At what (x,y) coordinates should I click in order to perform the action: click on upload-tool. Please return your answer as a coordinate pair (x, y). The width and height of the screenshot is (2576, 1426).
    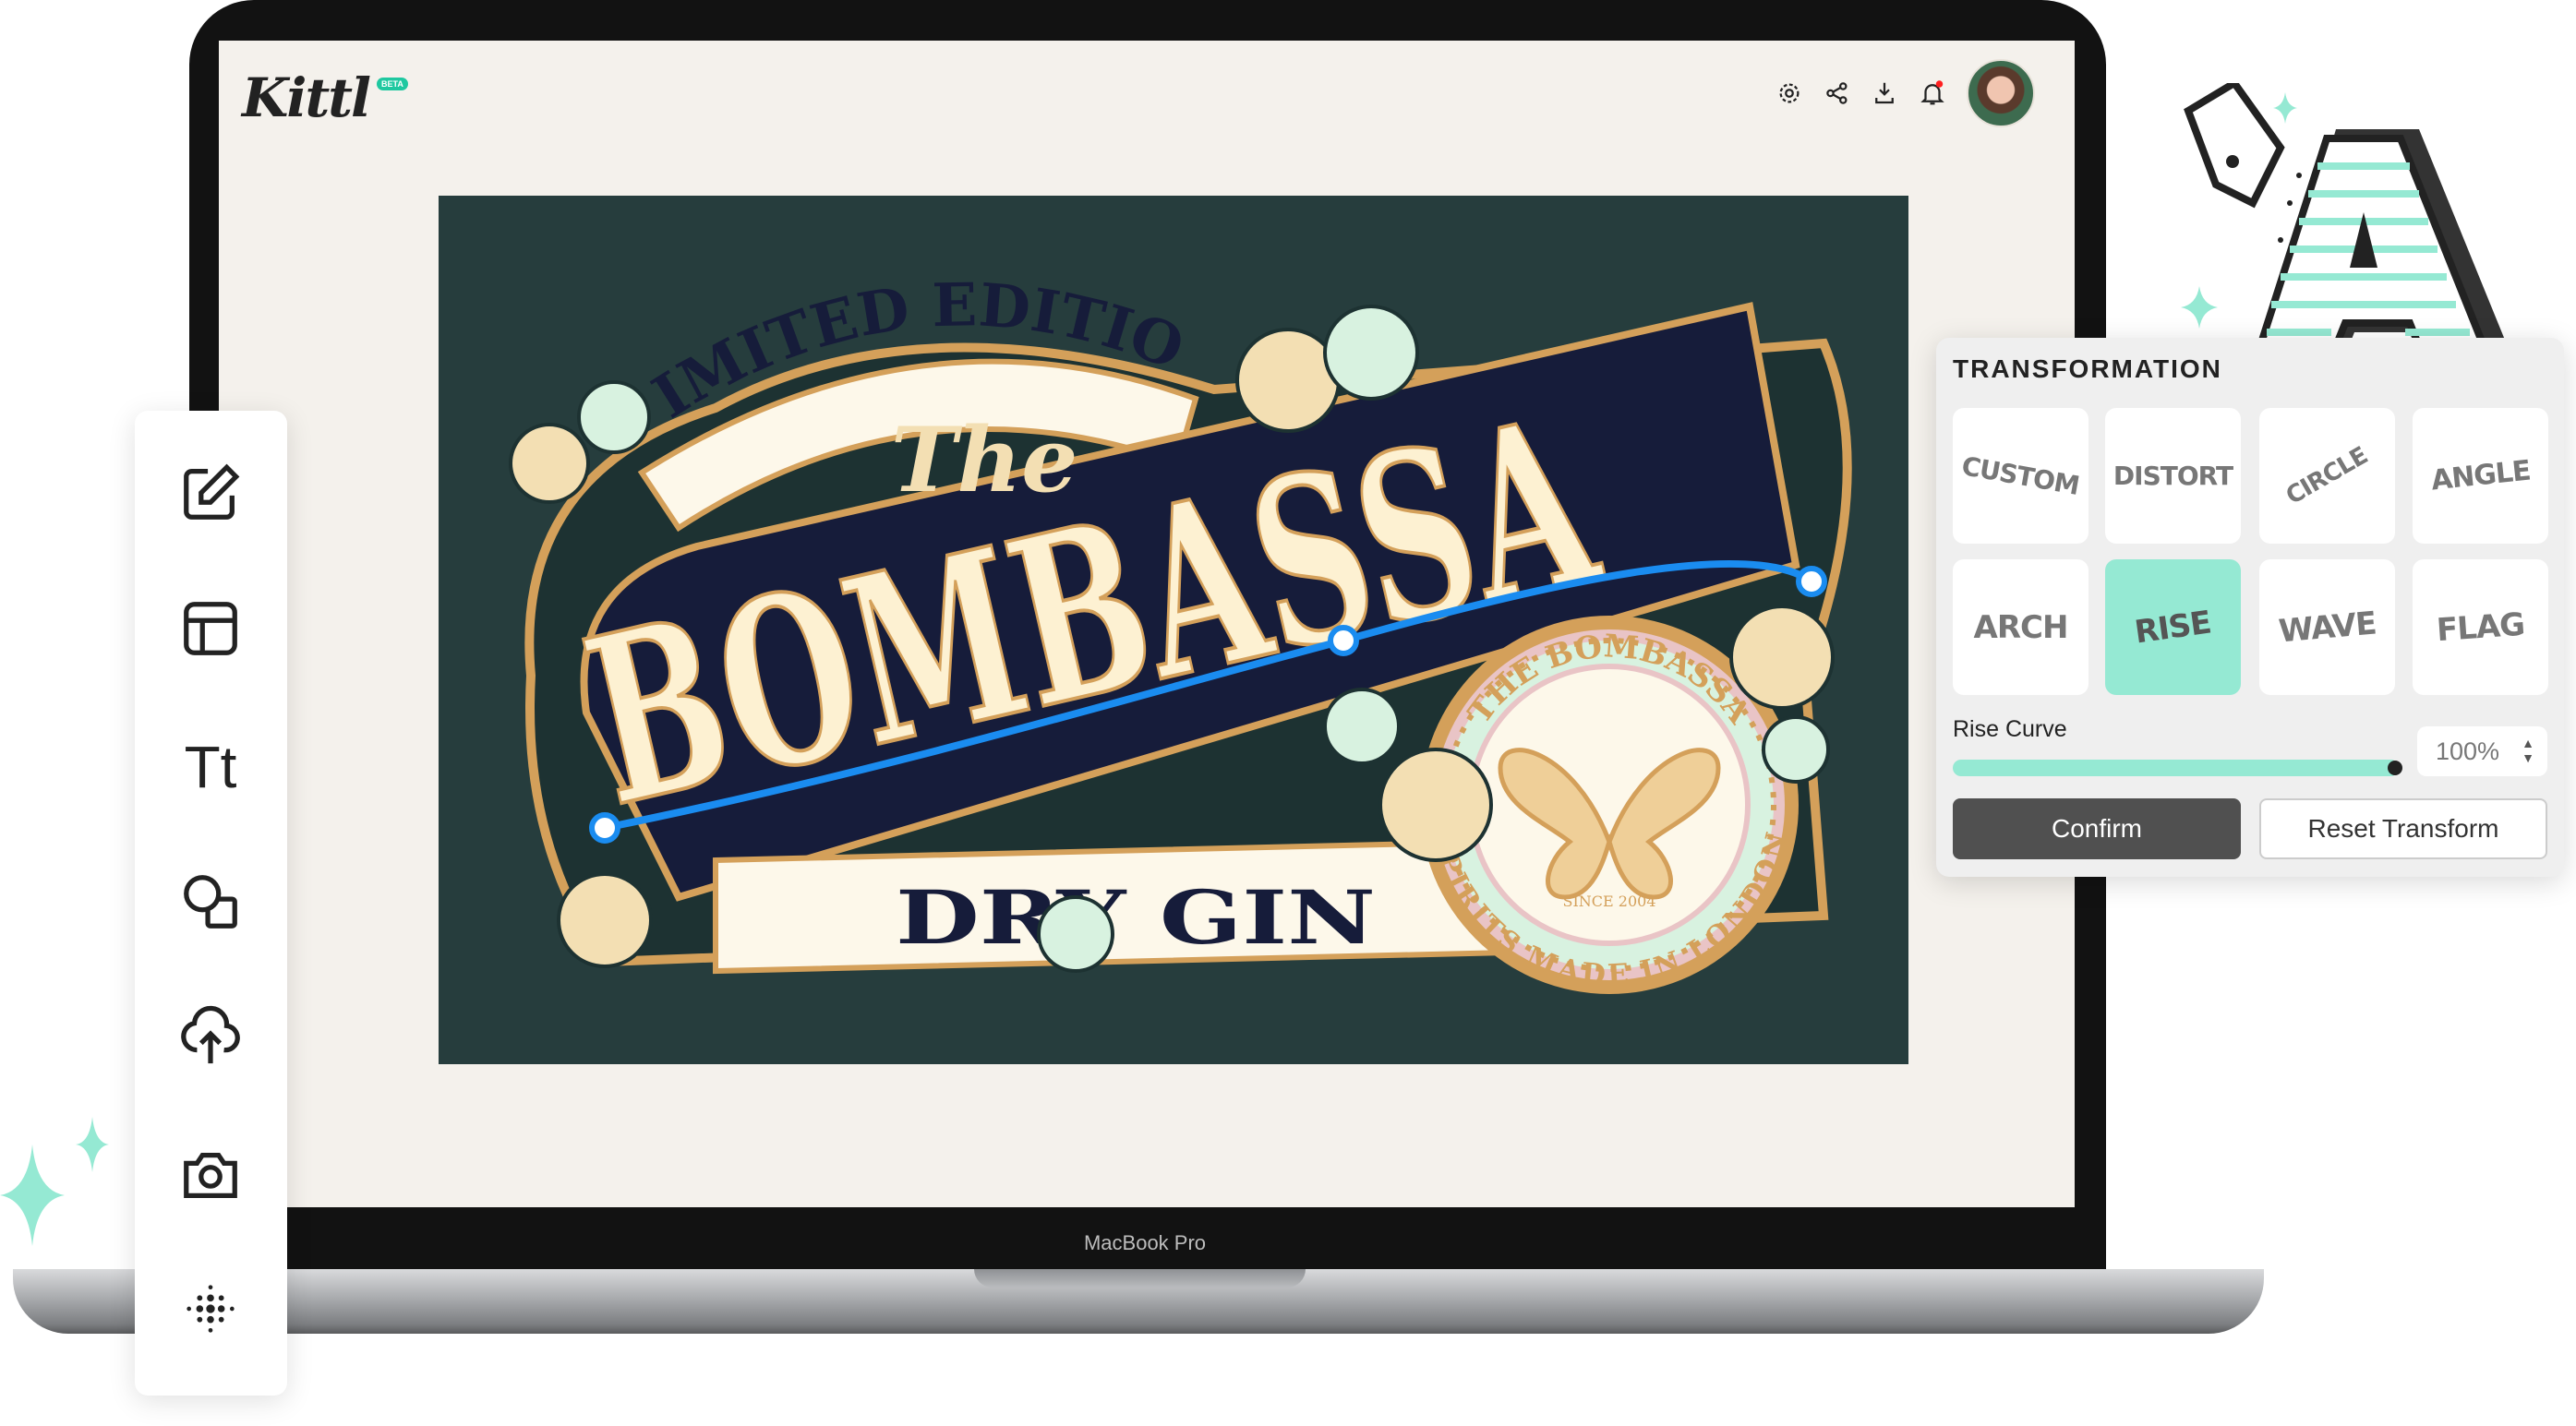
    Looking at the image, I should click on (210, 1036).